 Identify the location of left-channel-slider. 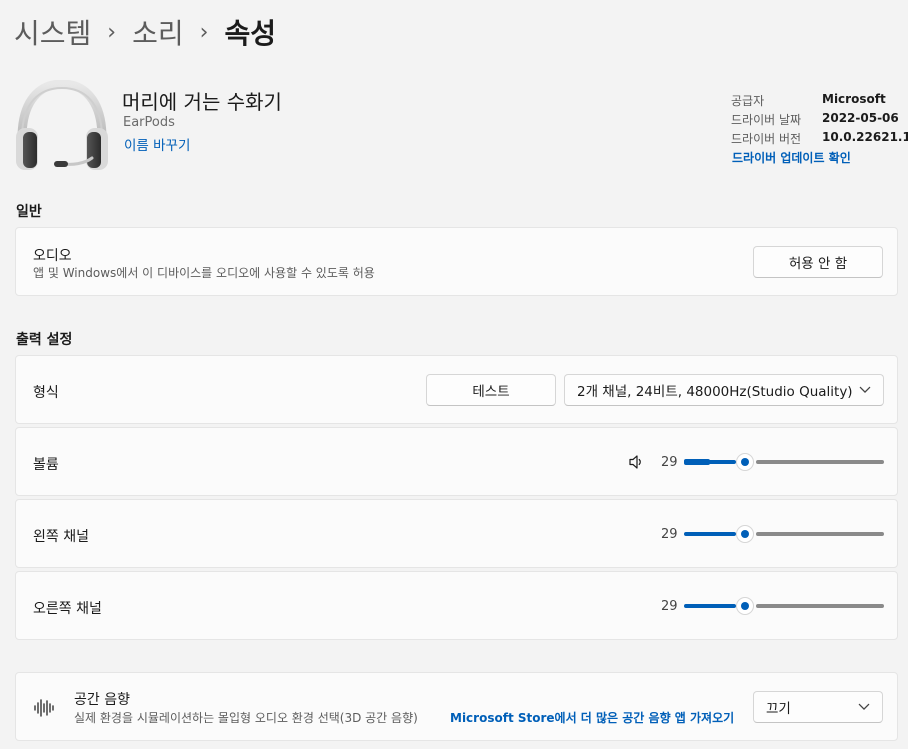
(784, 534).